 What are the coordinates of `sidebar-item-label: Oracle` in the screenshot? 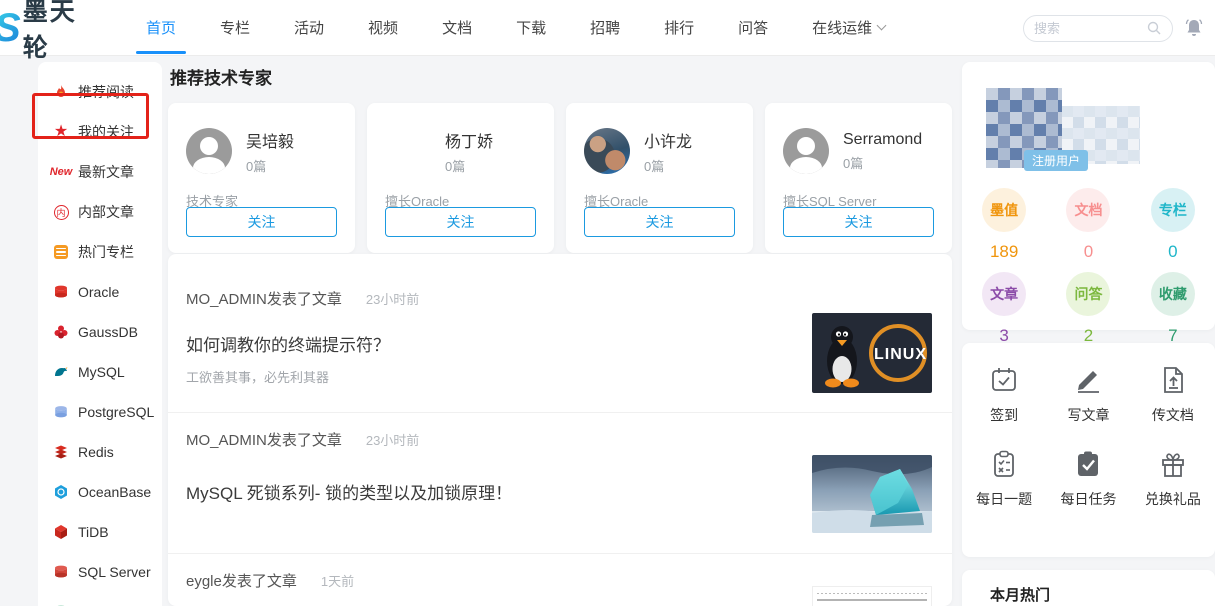 It's located at (99, 292).